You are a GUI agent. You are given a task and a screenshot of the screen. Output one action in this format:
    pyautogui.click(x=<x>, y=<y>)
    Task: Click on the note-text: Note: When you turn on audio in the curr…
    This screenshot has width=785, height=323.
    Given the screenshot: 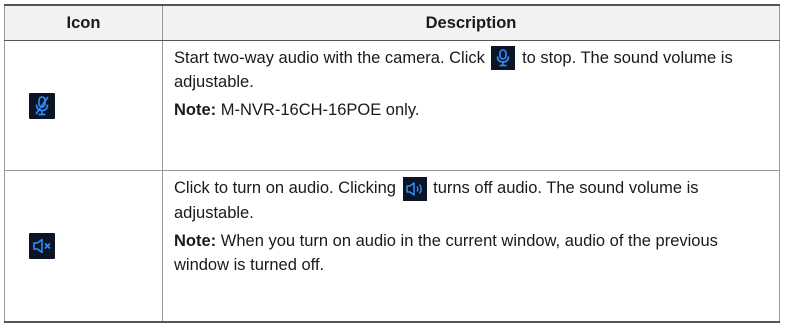 What is the action you would take?
    pyautogui.click(x=446, y=253)
    